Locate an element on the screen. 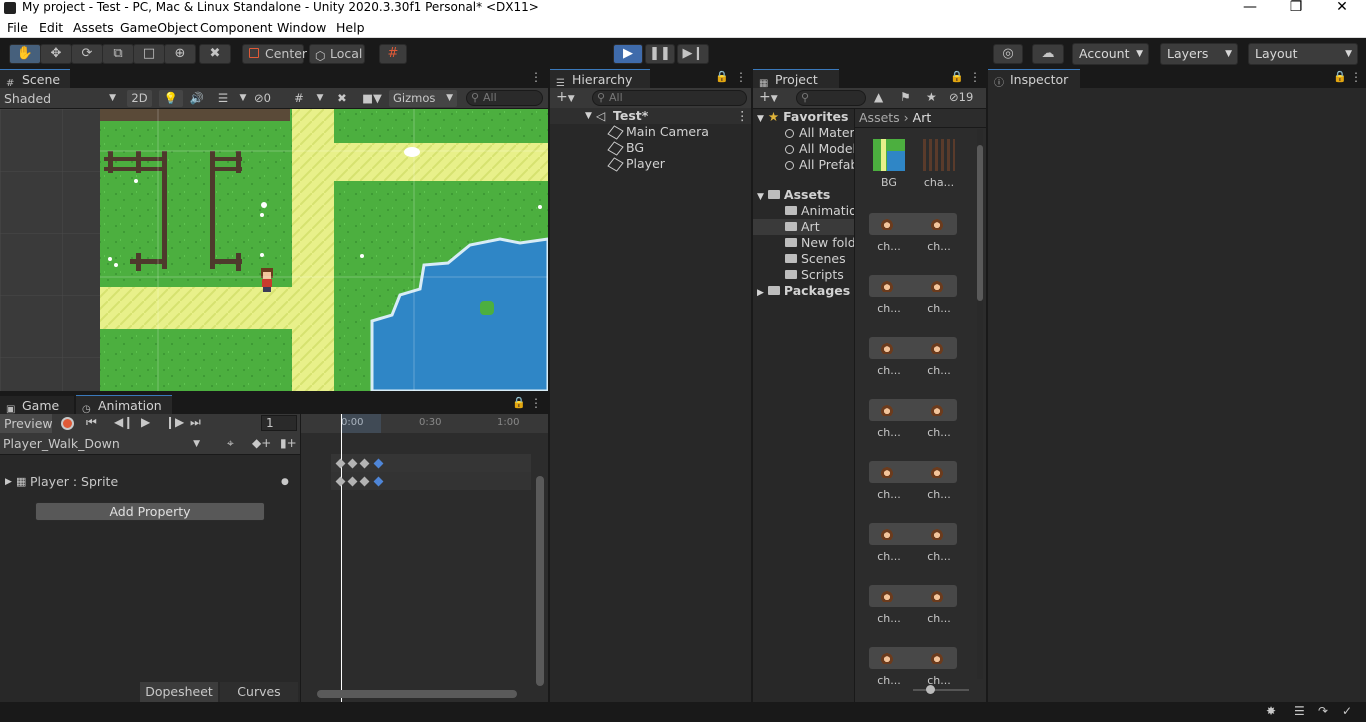 This screenshot has height=722, width=1366. breadcrumb-art: Art is located at coordinates (922, 117).